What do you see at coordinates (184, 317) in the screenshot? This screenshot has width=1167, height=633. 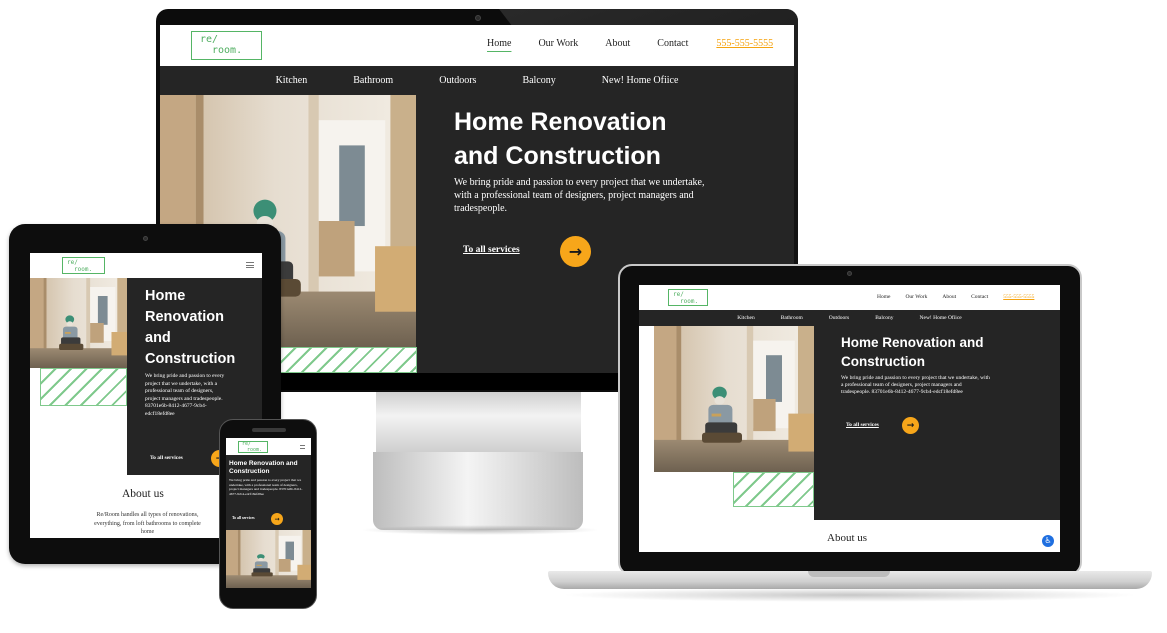 I see `hero-title-line-2: Renovation` at bounding box center [184, 317].